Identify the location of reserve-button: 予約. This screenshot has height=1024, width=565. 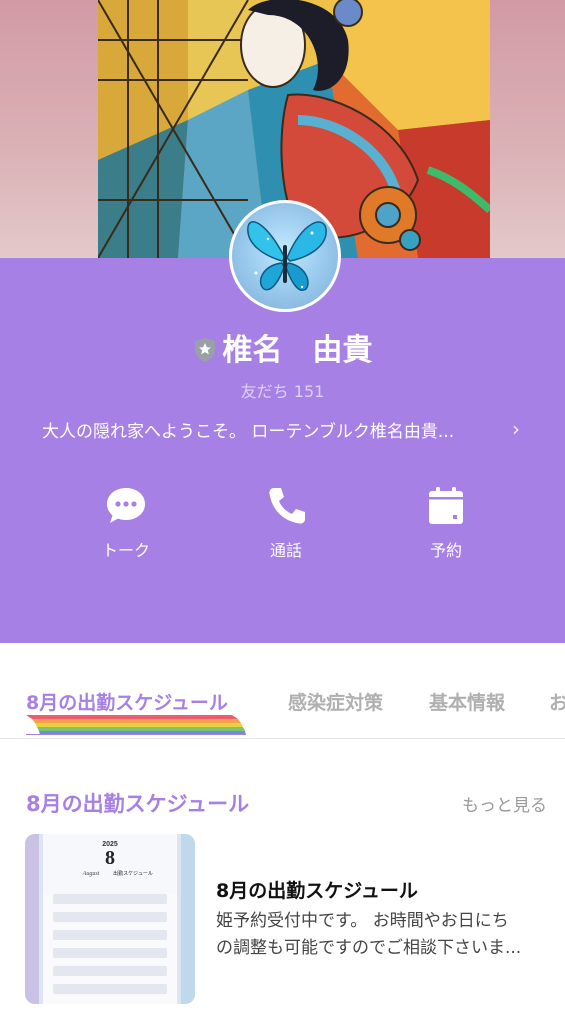
(446, 523).